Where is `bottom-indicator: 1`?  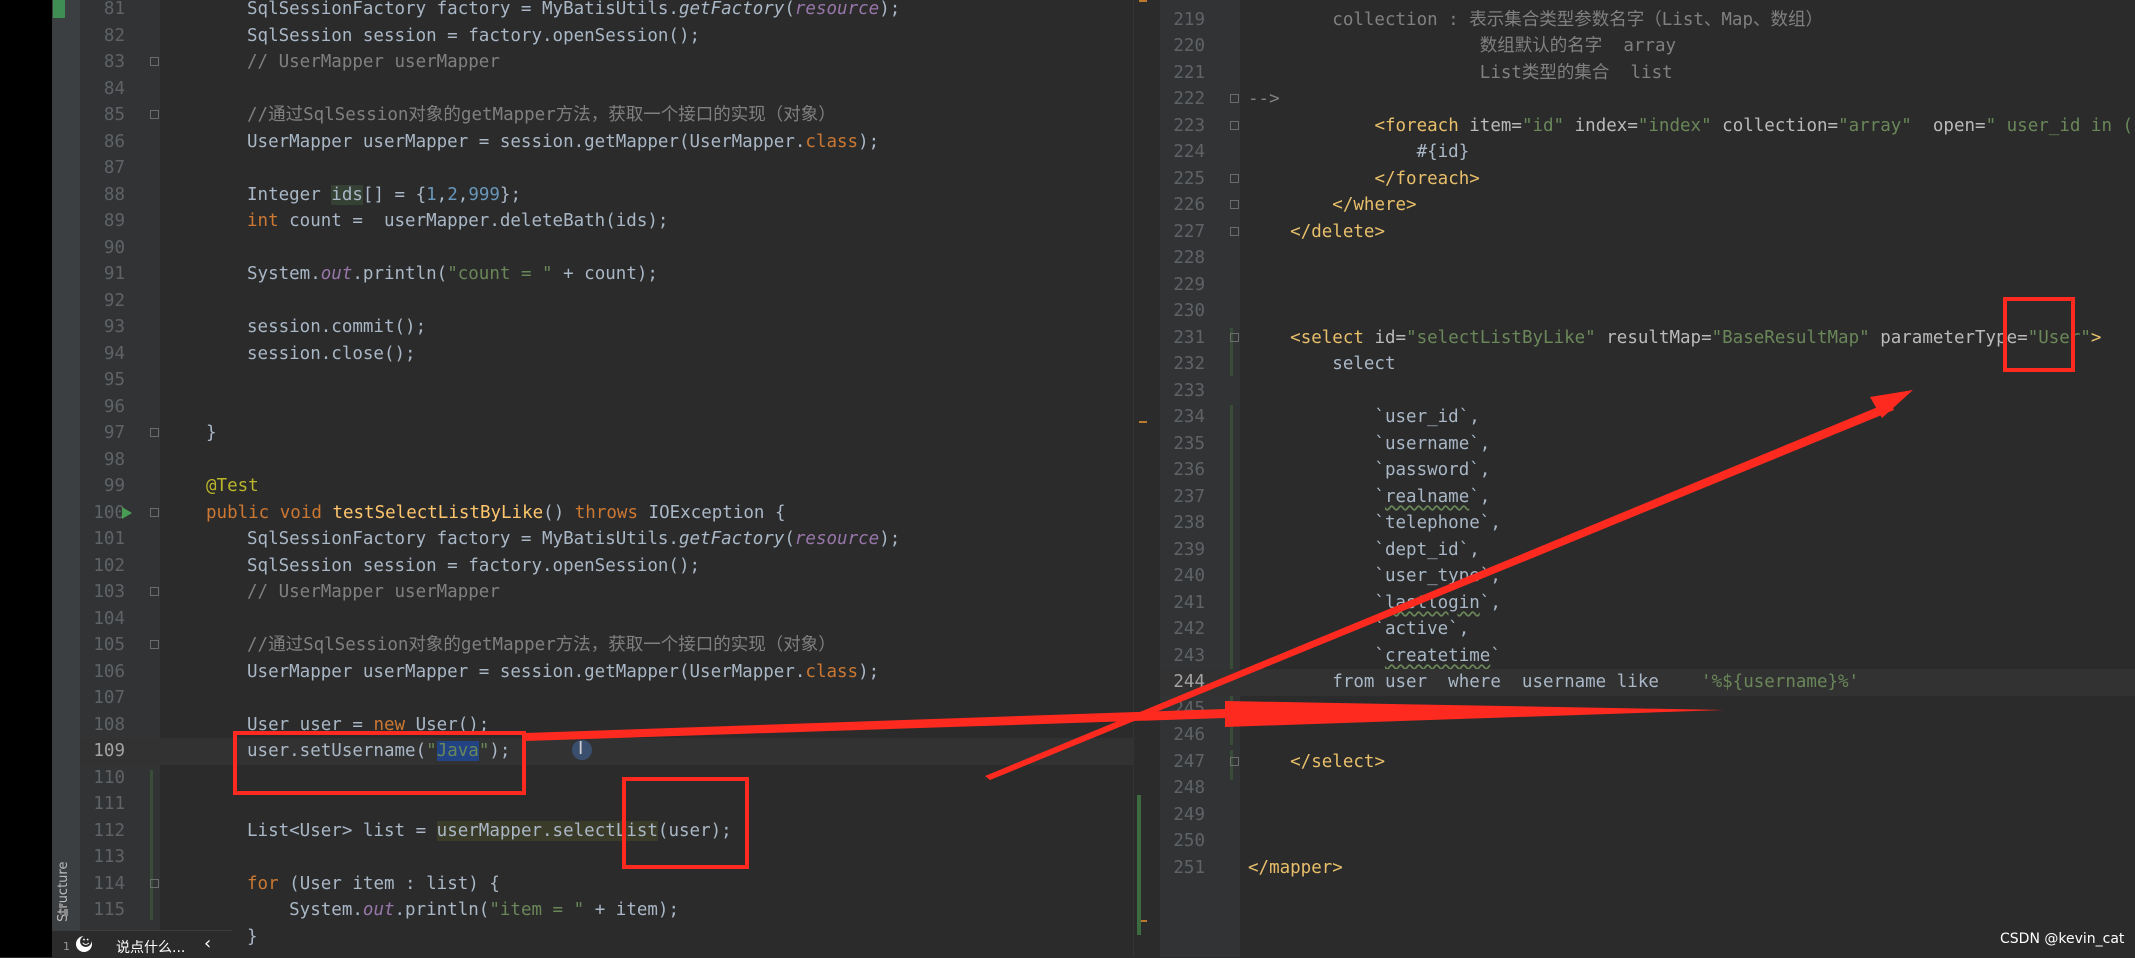 bottom-indicator: 1 is located at coordinates (66, 946).